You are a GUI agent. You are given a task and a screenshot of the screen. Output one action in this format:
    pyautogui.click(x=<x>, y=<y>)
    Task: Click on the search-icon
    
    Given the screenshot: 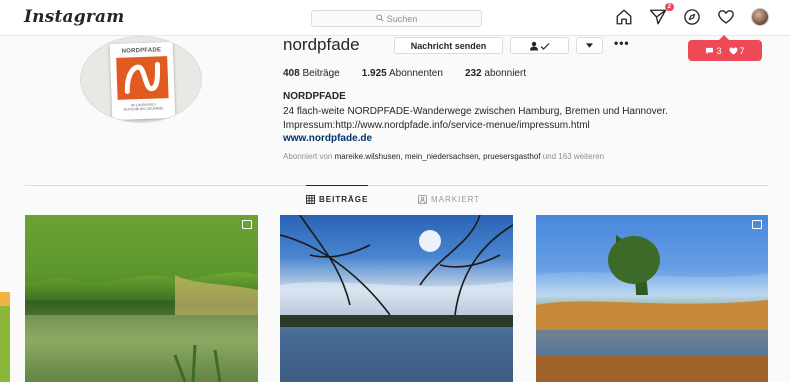 What is the action you would take?
    pyautogui.click(x=380, y=18)
    